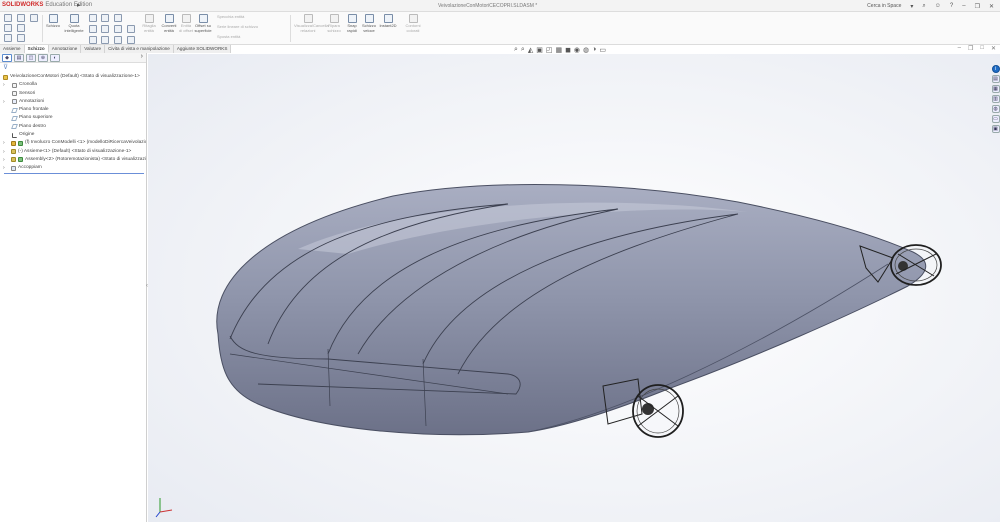 Image resolution: width=1000 pixels, height=522 pixels. I want to click on contorni-colorati-button: Contorni colorati, so click(413, 23).